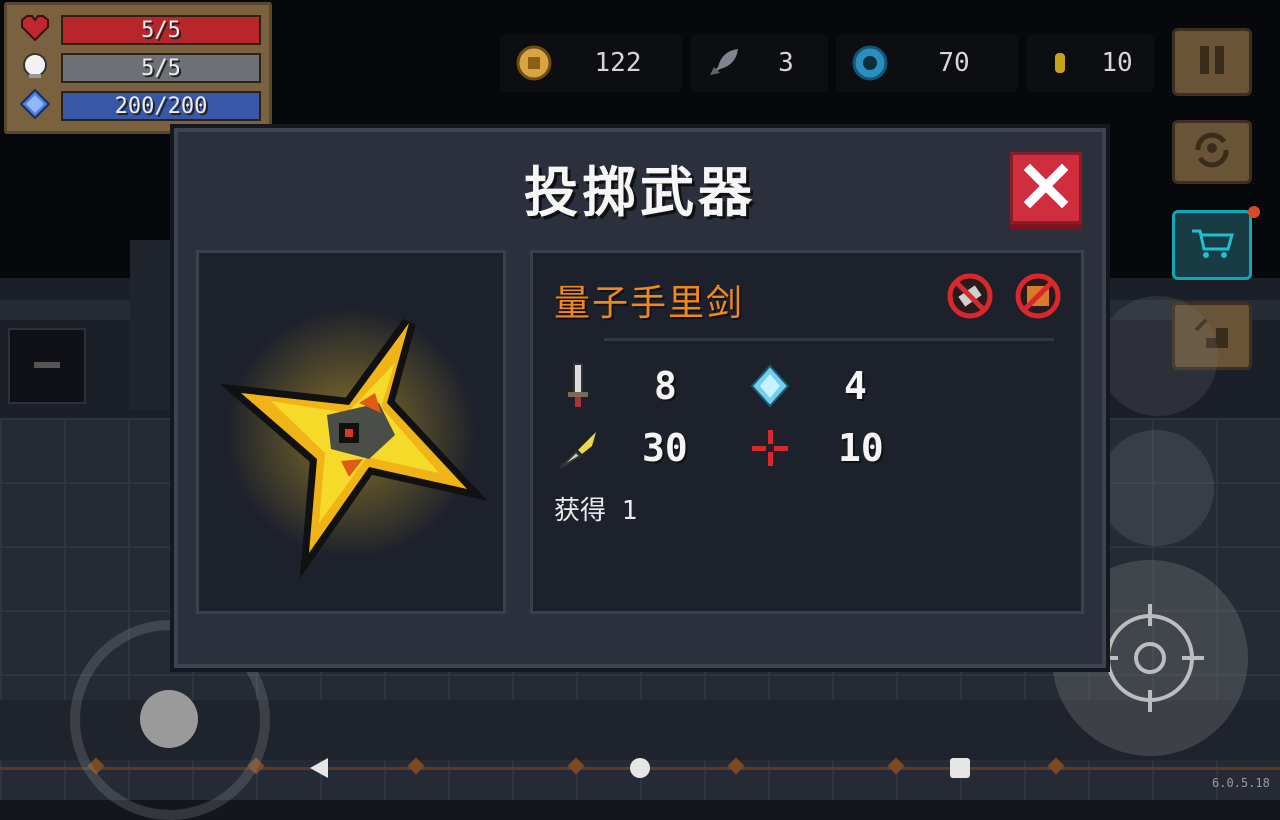 The image size is (1280, 820). Describe the element at coordinates (1156, 488) in the screenshot. I see `weapon-swap-button` at that location.